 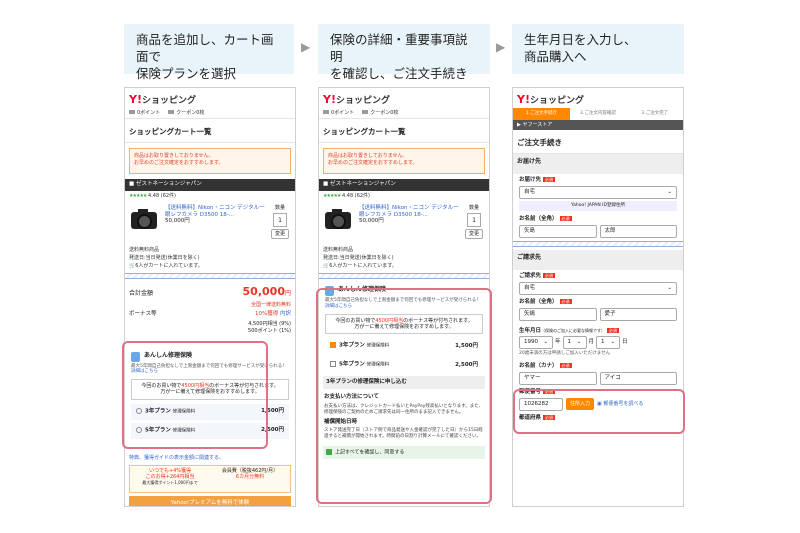 I want to click on page-title: ご注文手続き, so click(x=598, y=142).